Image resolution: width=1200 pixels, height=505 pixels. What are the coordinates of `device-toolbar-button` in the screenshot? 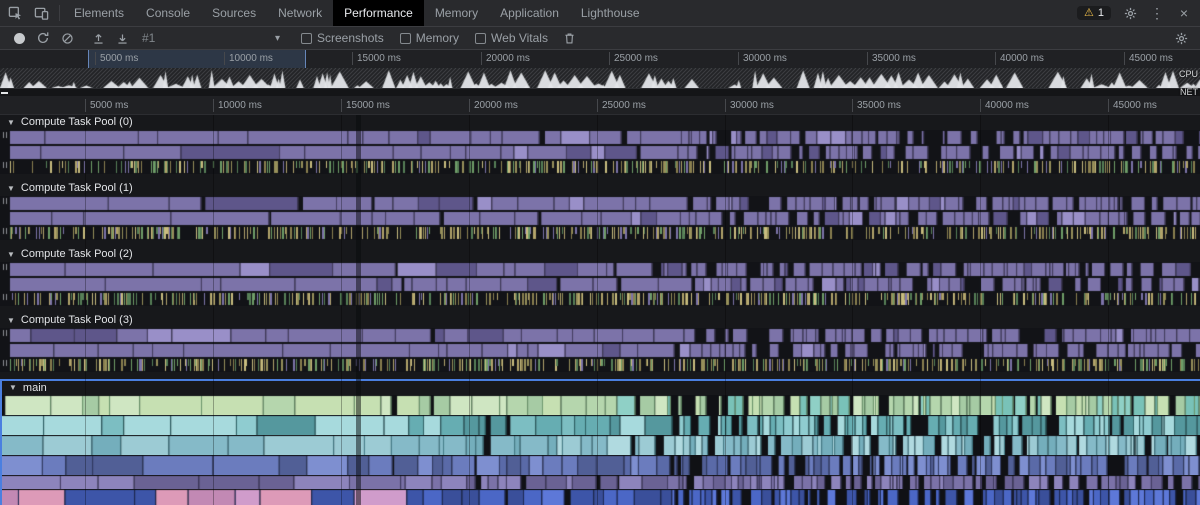 It's located at (41, 13).